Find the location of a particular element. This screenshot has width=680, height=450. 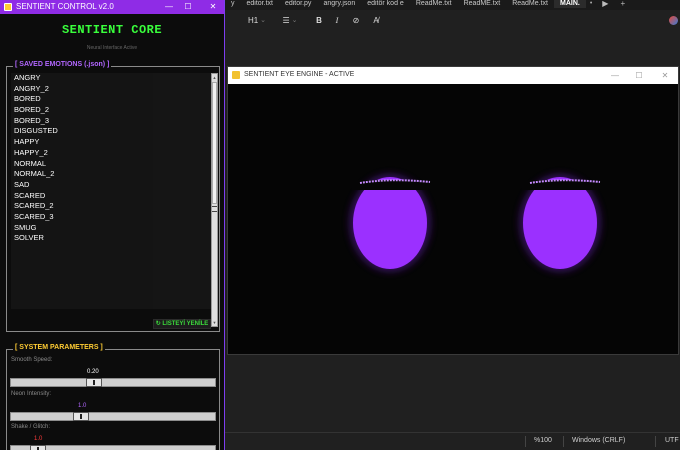

scrollbar-thumb is located at coordinates (214, 143).